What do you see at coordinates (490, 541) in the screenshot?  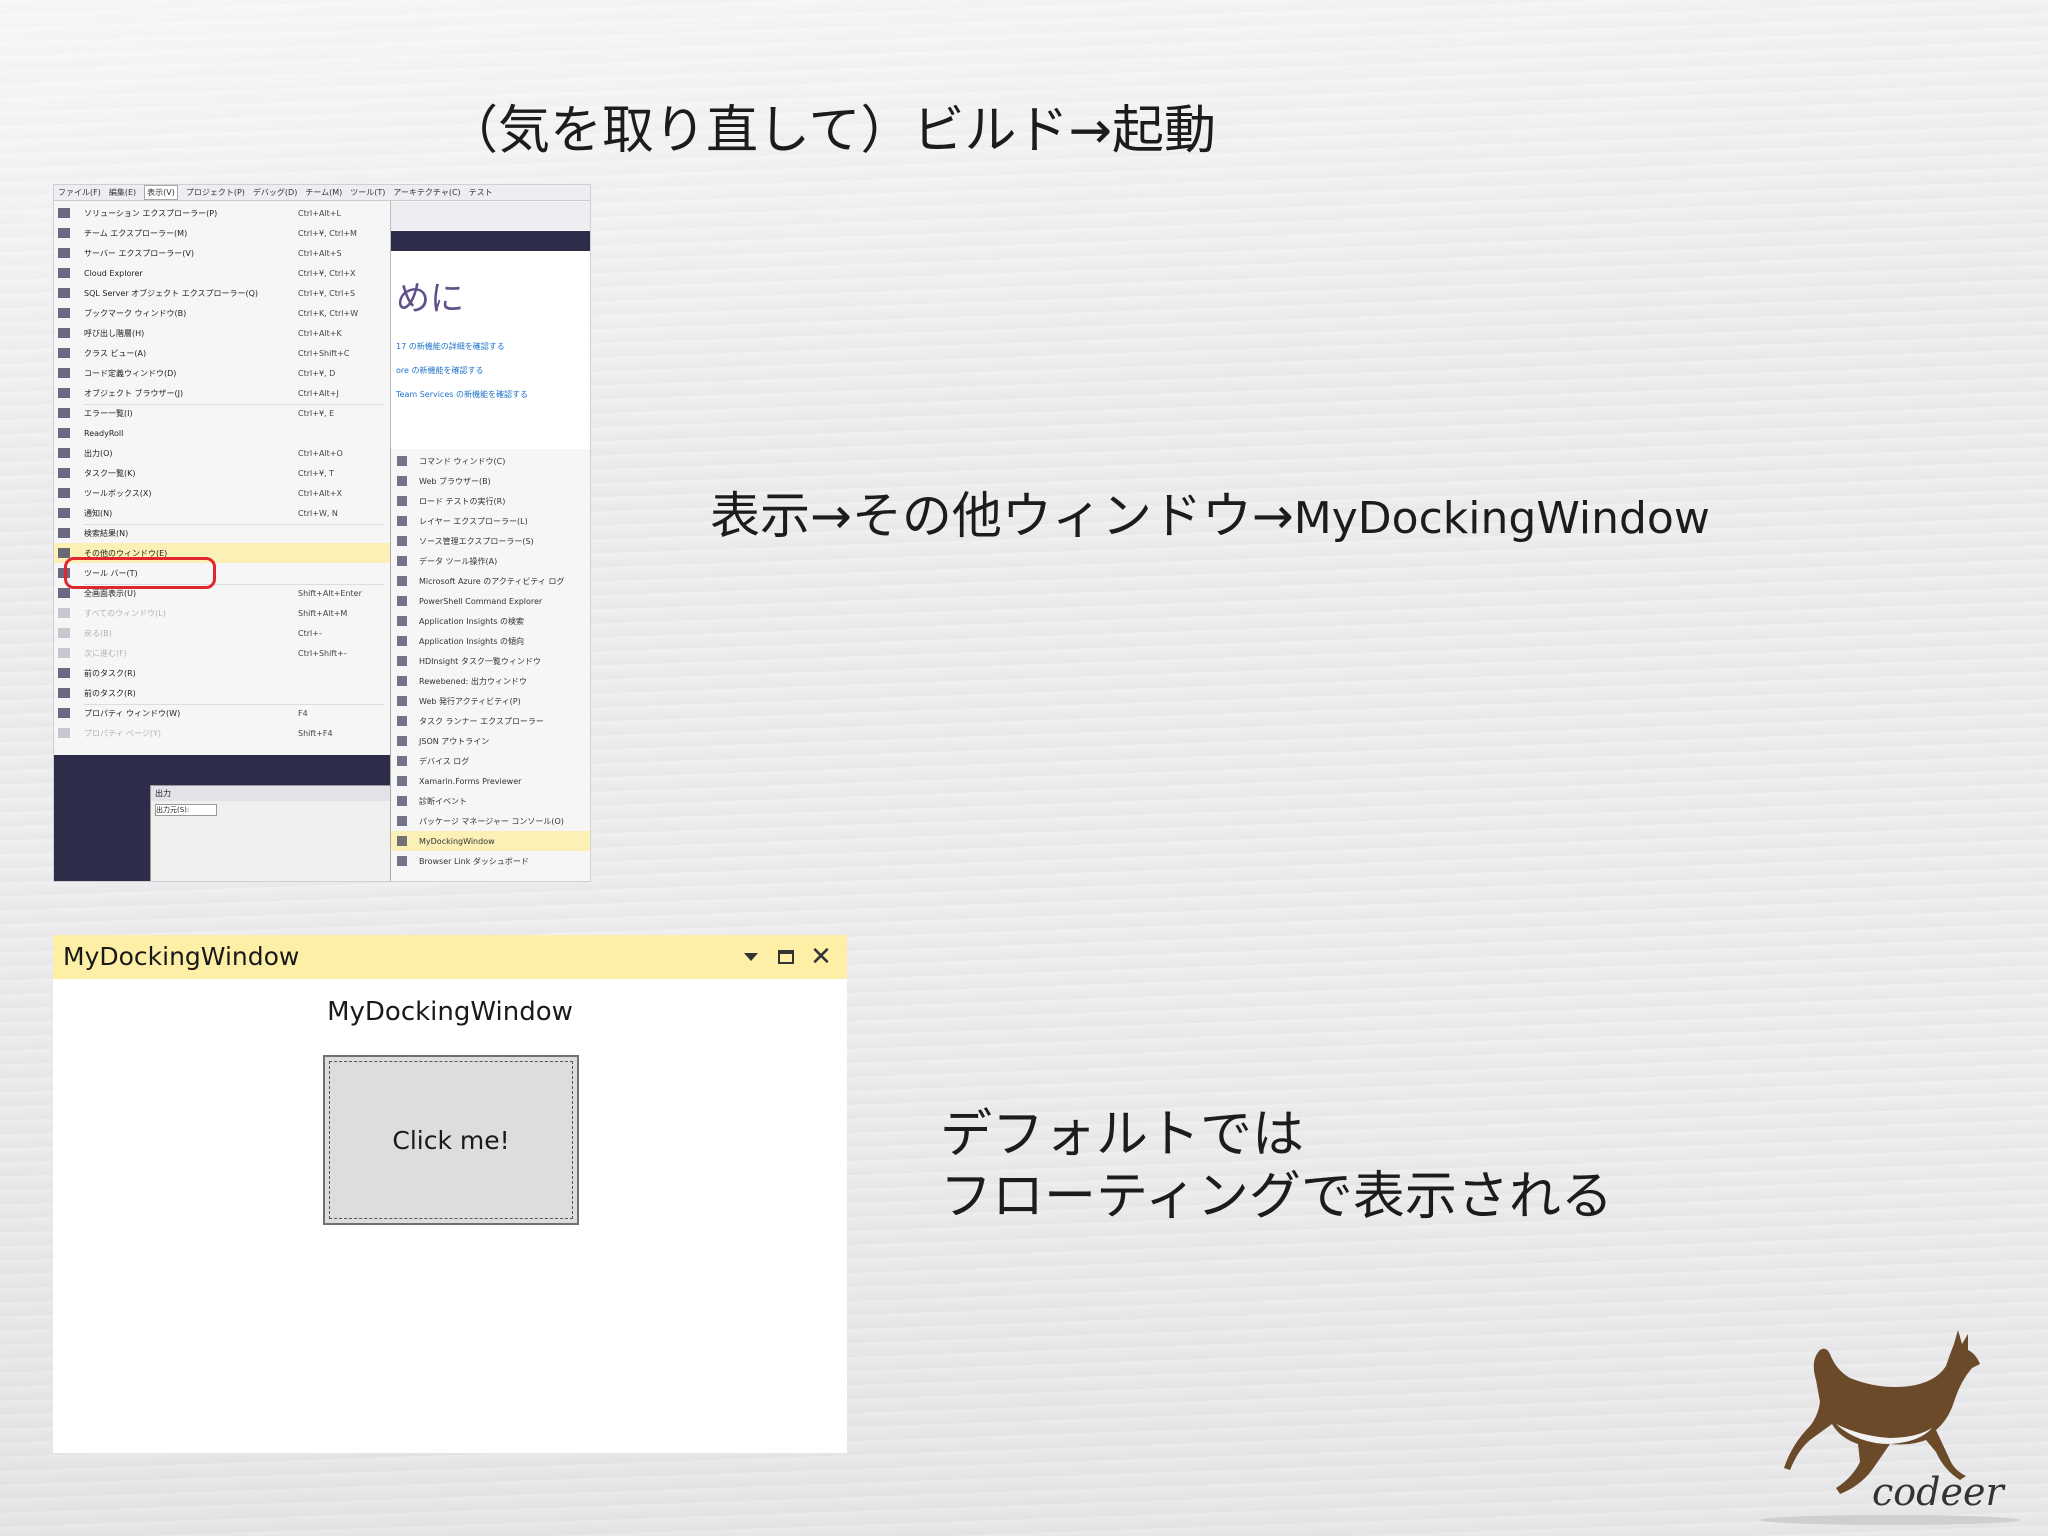 I see `submenu-item: ソース管理エクスプローラー(S)` at bounding box center [490, 541].